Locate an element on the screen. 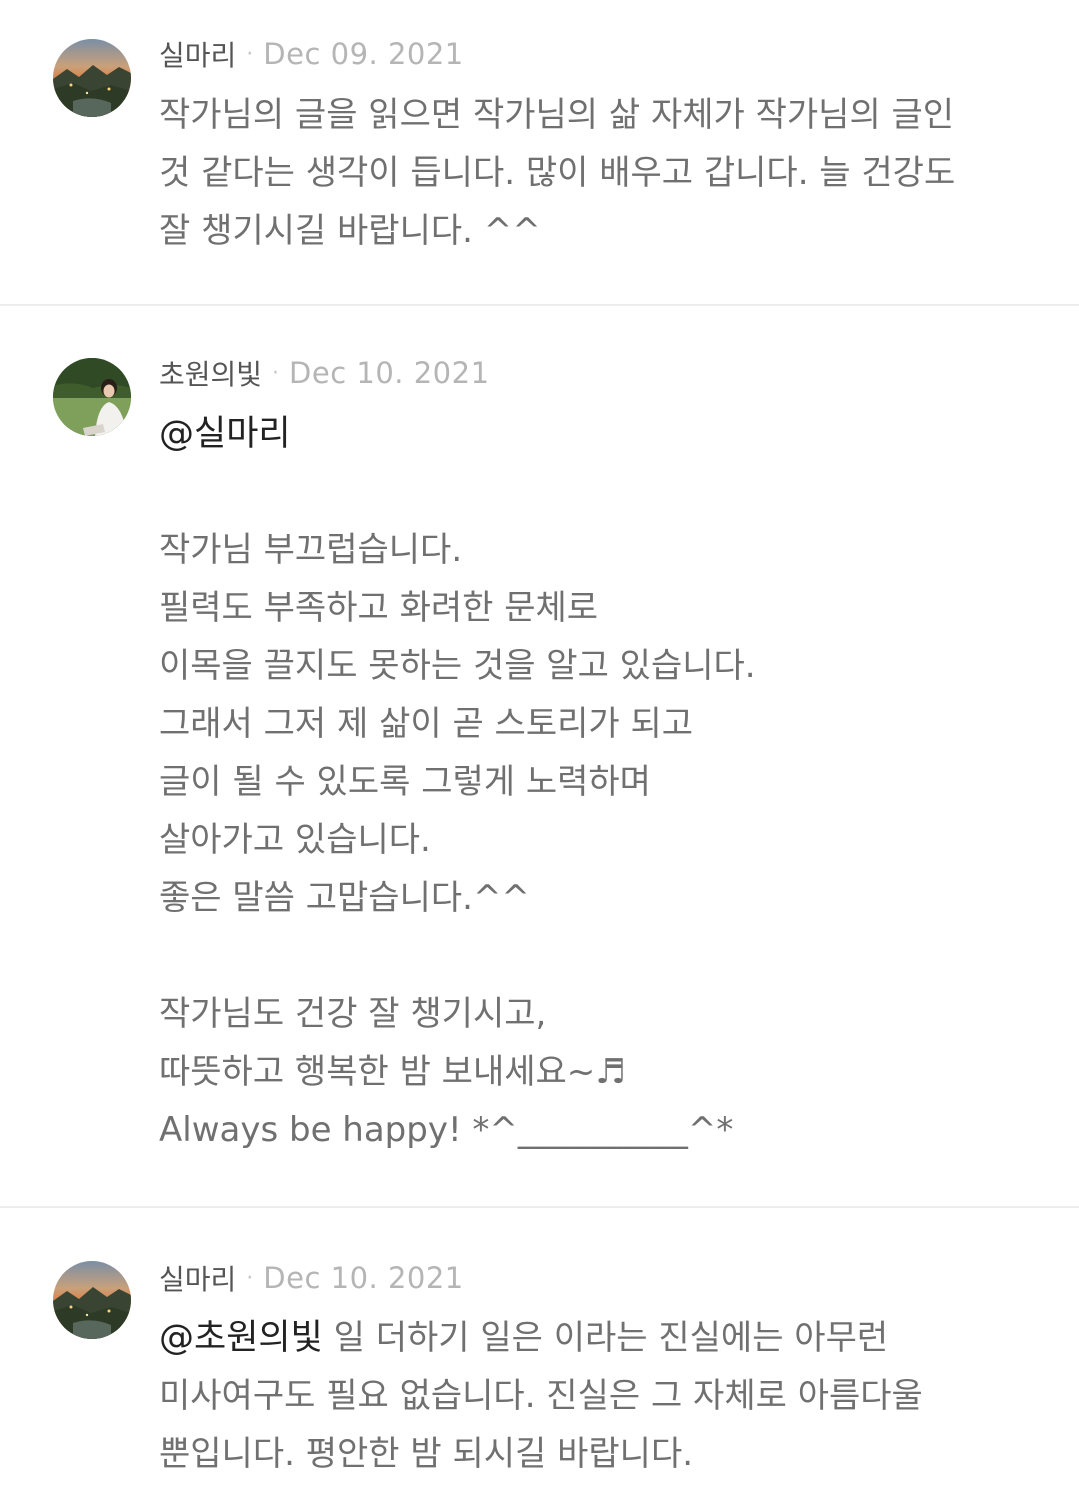 The height and width of the screenshot is (1499, 1079). comment-line: Always be happy! *^__________^* is located at coordinates (446, 1130).